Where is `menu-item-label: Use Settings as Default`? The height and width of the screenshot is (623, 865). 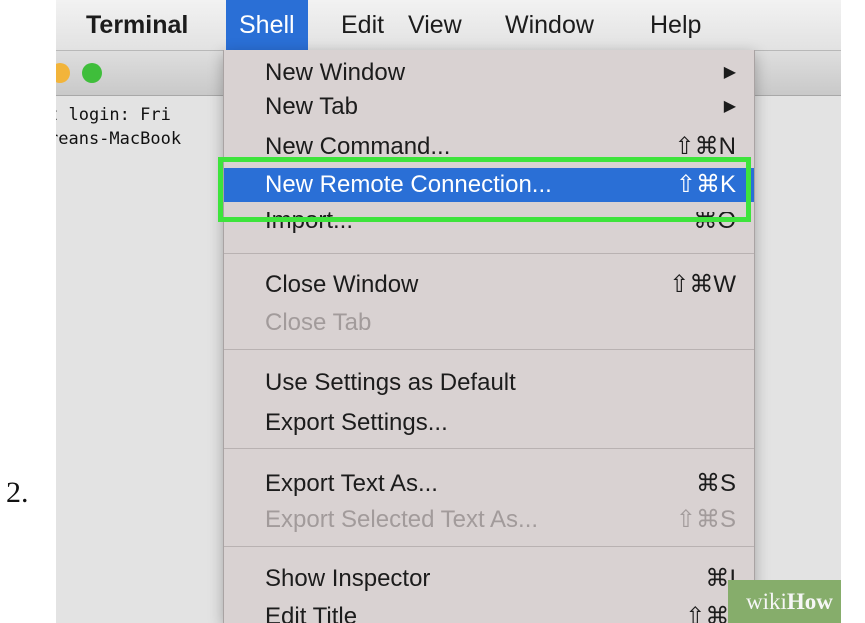
menu-item-label: Use Settings as Default is located at coordinates (390, 382).